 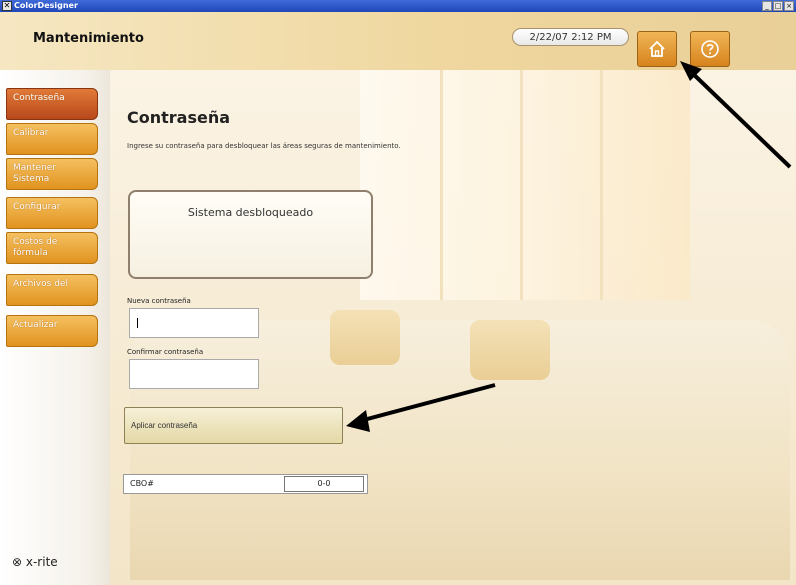 I want to click on maximize-button: □, so click(x=778, y=6).